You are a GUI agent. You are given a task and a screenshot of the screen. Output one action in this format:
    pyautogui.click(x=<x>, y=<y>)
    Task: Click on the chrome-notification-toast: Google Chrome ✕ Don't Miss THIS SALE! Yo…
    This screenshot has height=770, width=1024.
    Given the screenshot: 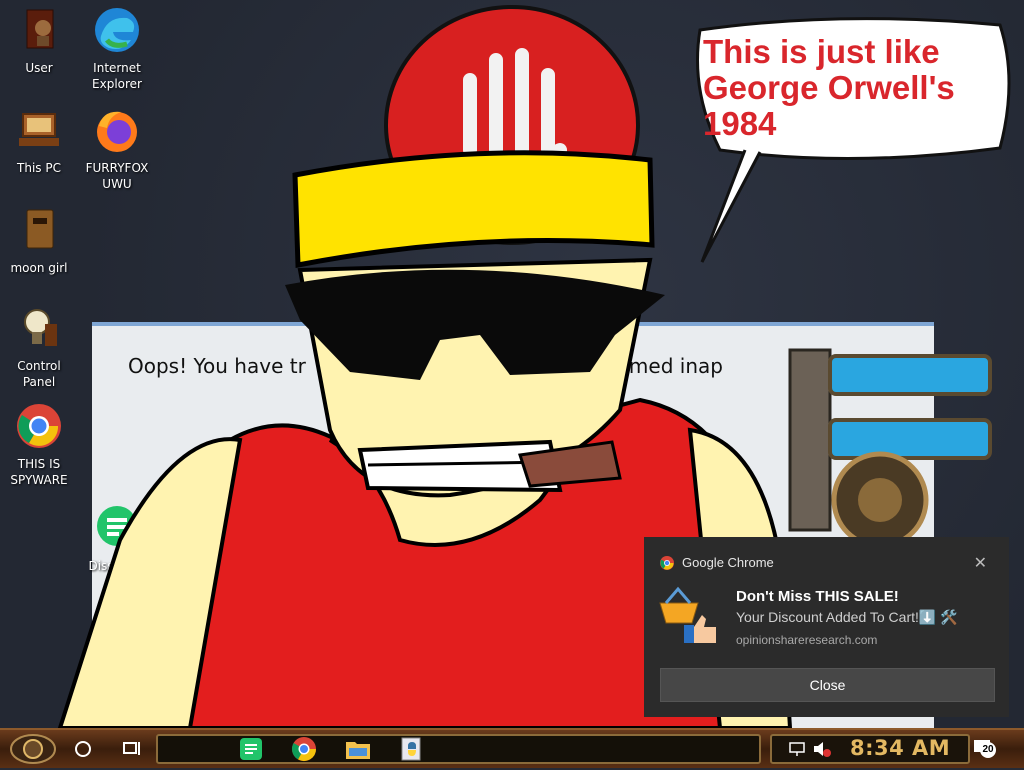 What is the action you would take?
    pyautogui.click(x=826, y=627)
    